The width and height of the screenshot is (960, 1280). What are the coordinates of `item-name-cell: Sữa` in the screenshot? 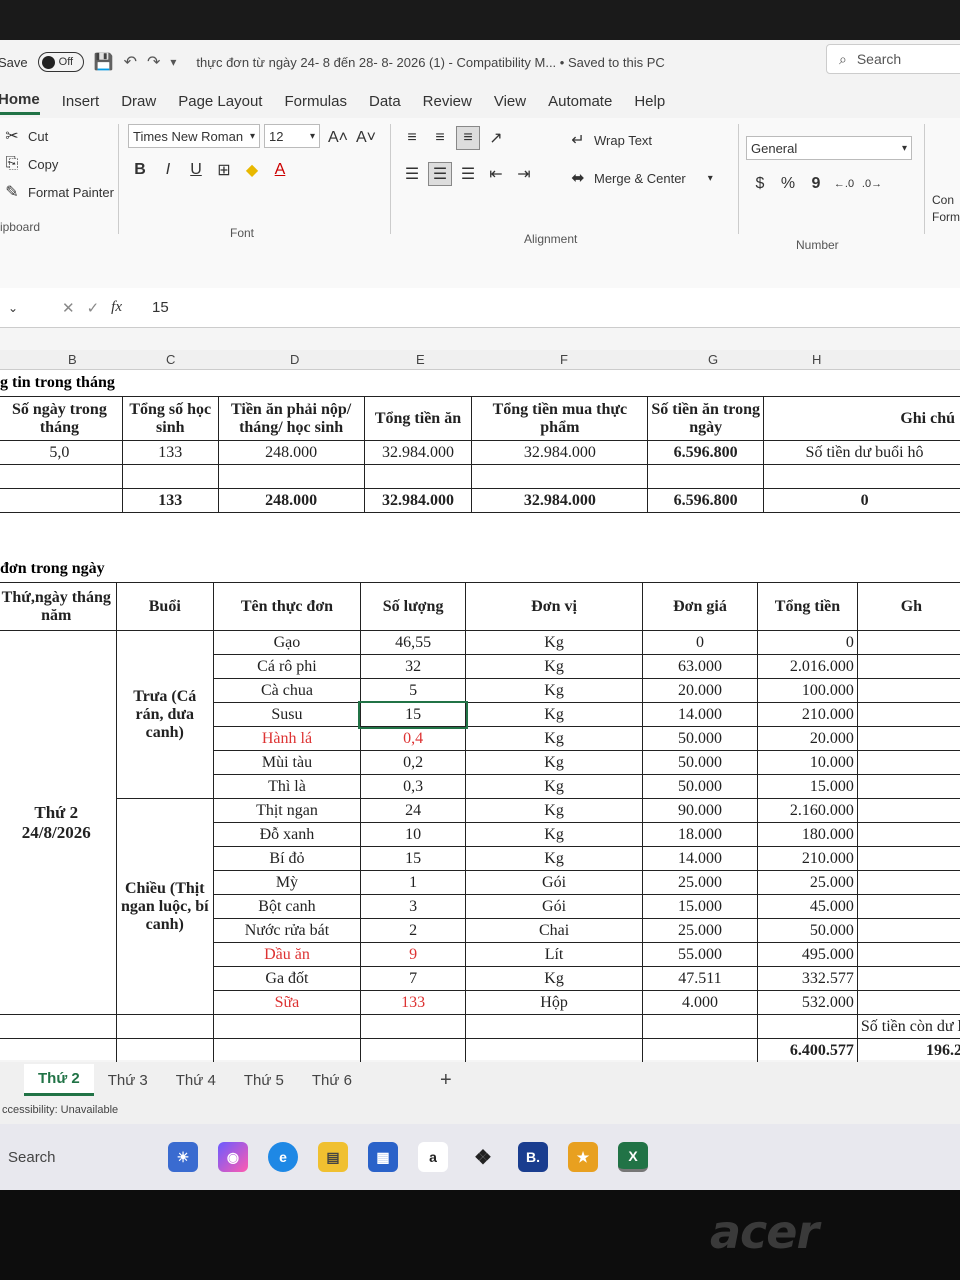 It's located at (287, 1002).